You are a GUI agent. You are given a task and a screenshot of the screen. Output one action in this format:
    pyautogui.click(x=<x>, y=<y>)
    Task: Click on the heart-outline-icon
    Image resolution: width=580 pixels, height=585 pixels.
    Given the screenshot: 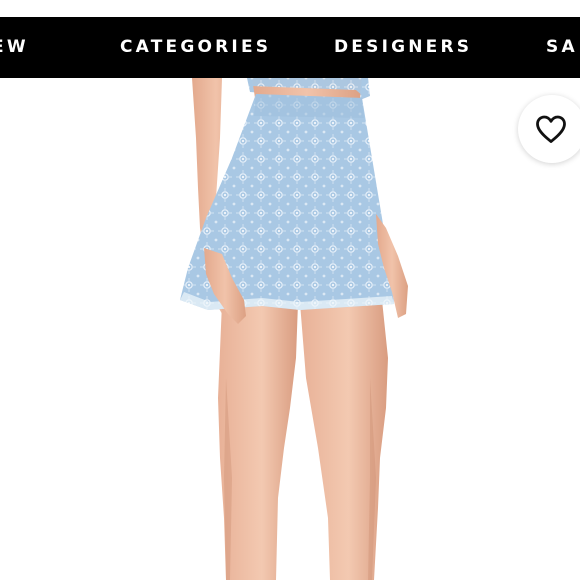 What is the action you would take?
    pyautogui.click(x=552, y=129)
    